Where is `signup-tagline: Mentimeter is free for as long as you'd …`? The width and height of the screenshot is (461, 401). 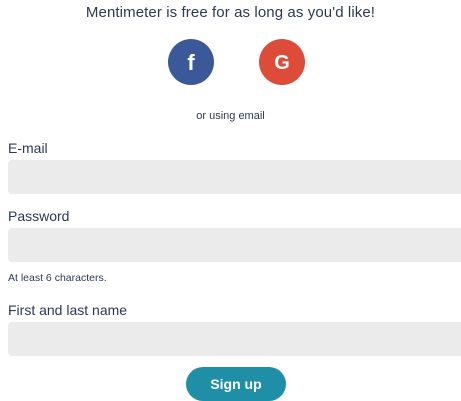
signup-tagline: Mentimeter is free for as long as you'd … is located at coordinates (230, 12).